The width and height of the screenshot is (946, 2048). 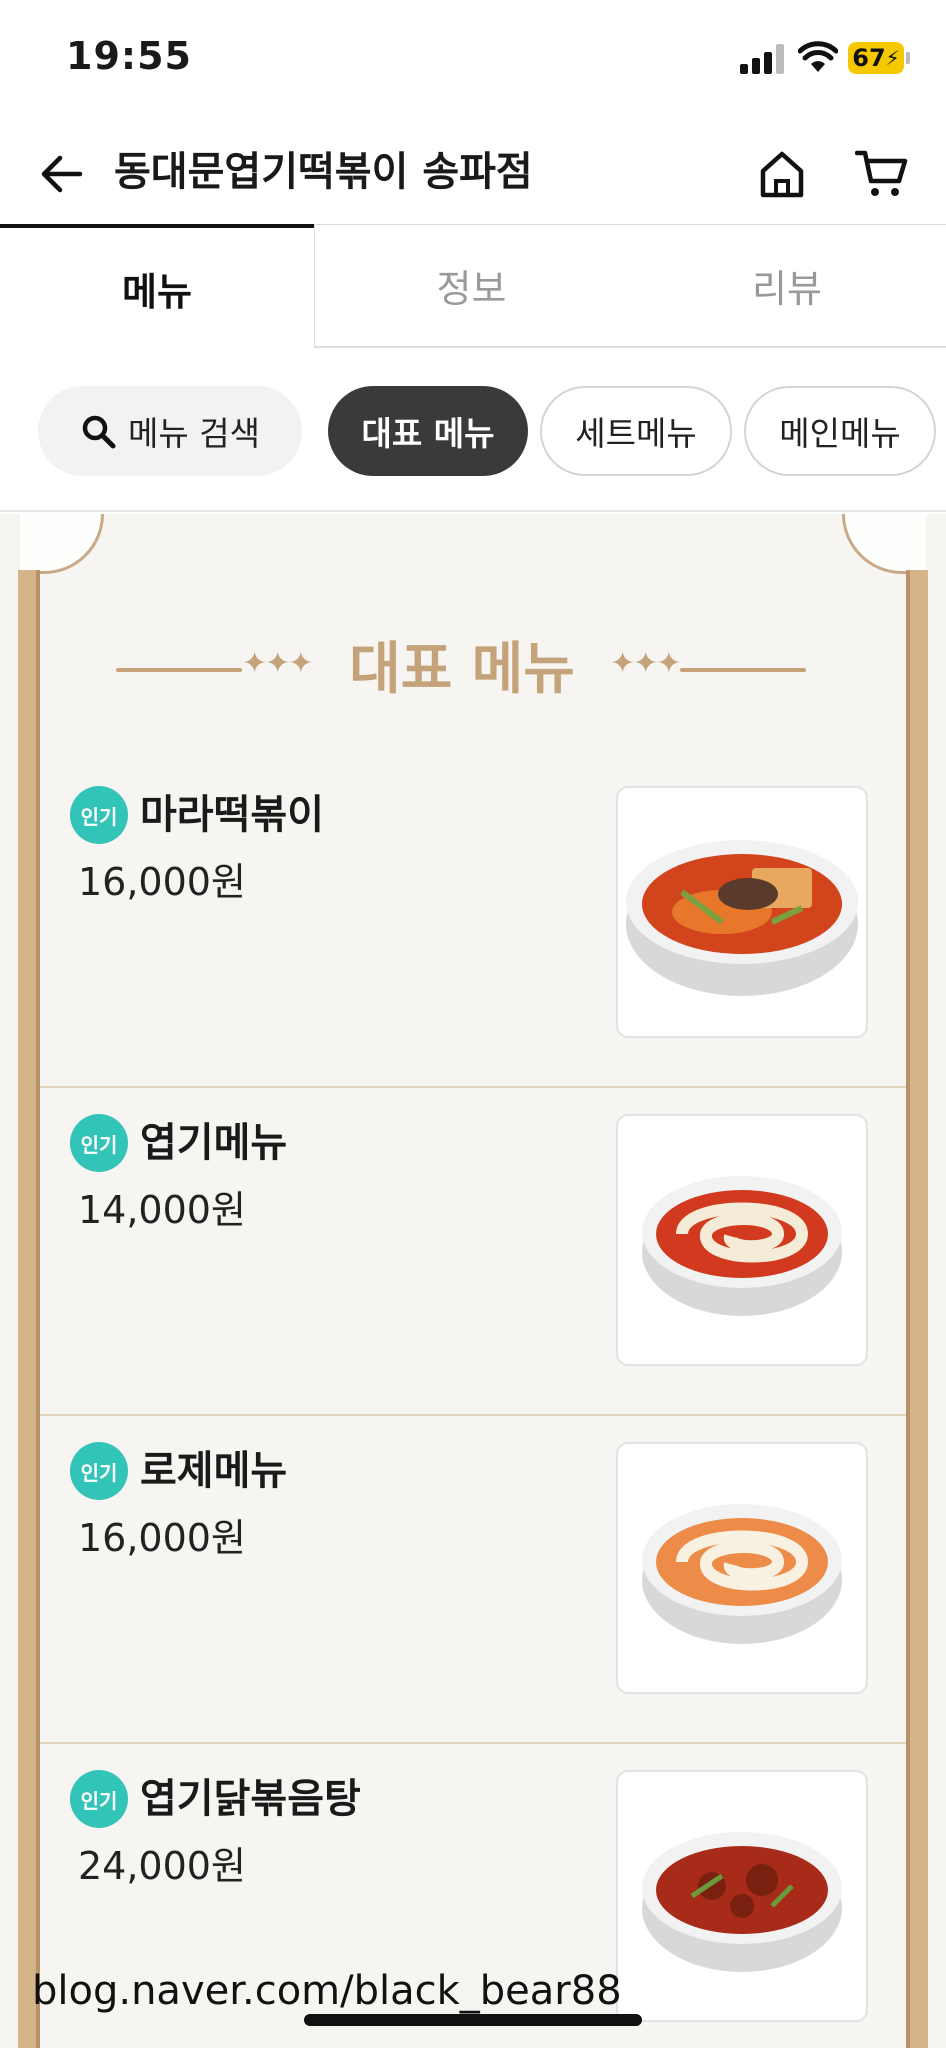 I want to click on battery-level: 67, so click(x=869, y=58).